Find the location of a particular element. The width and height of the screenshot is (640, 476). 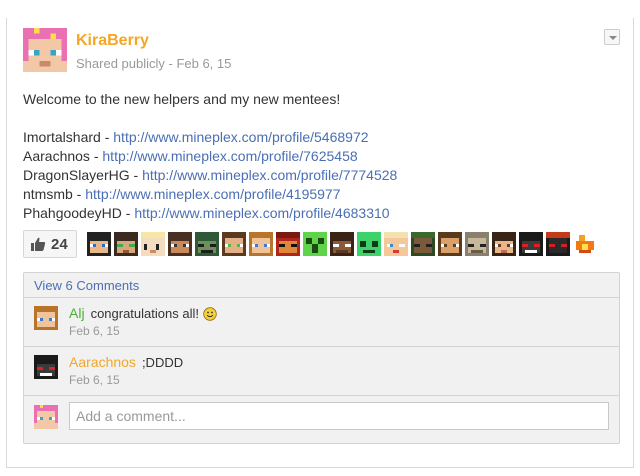

comment-row: Alj congratulations all! is located at coordinates (143, 313).